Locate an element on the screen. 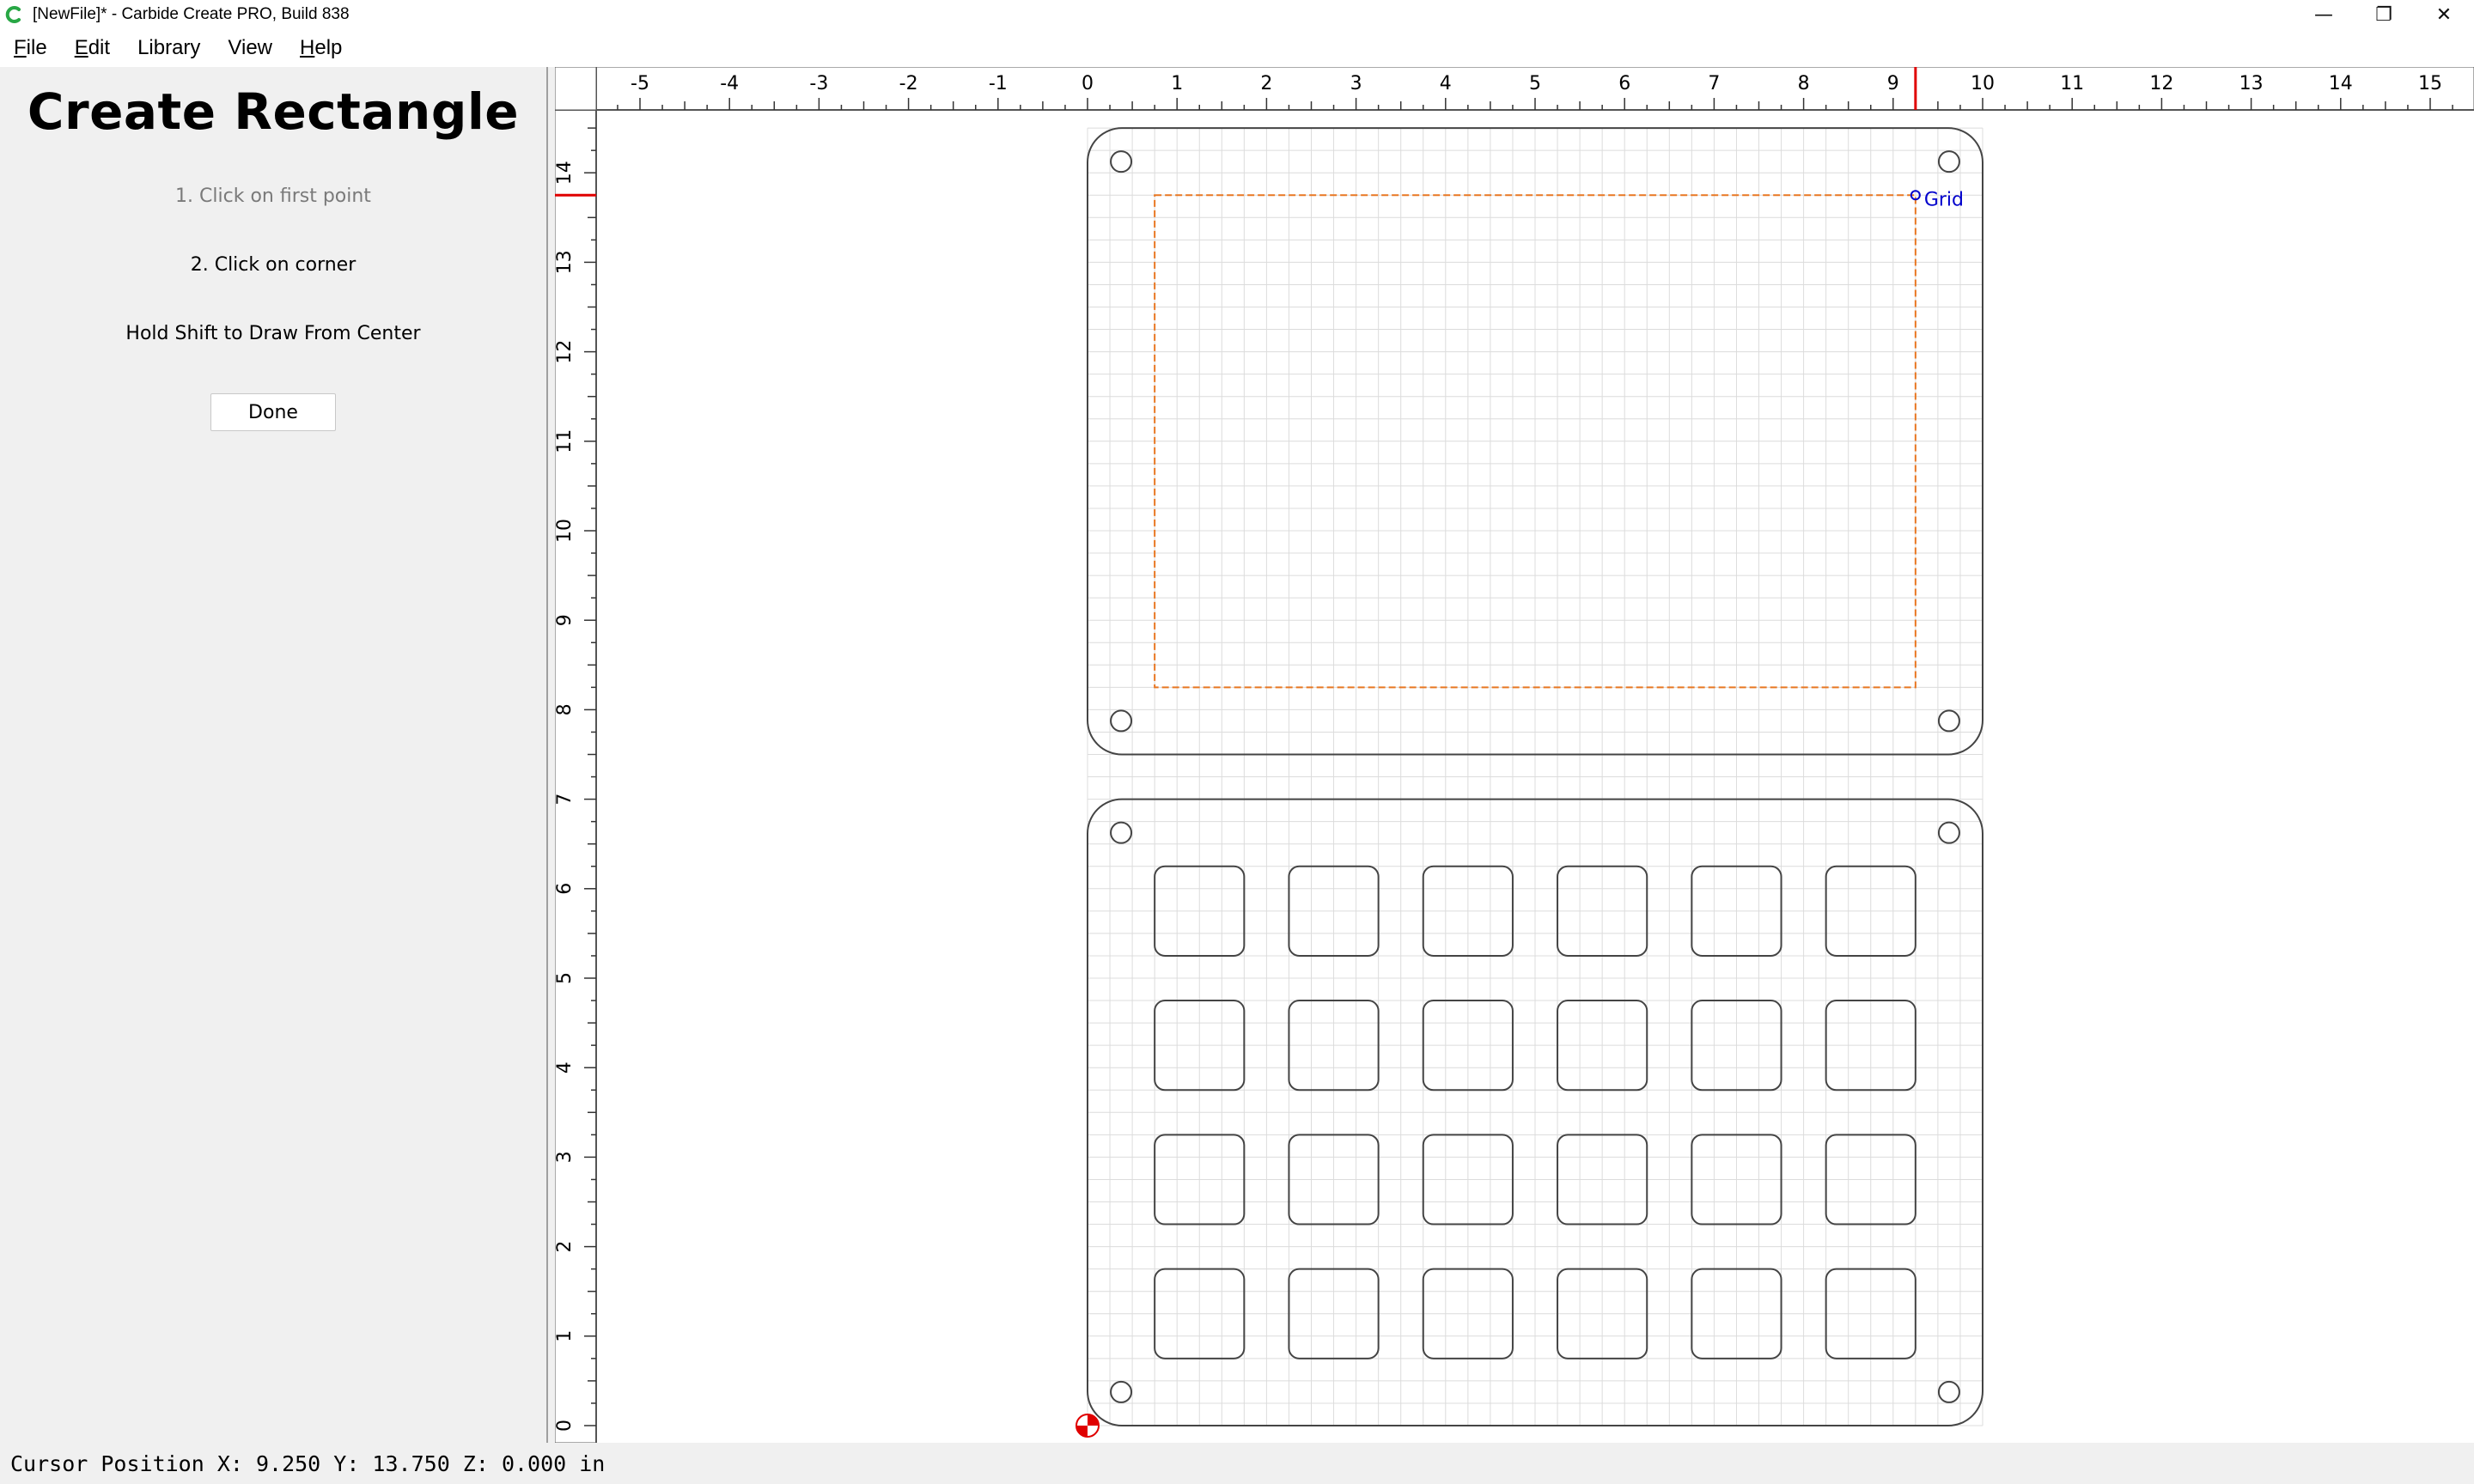 The image size is (2474, 1484). ruler-label-y: 2 is located at coordinates (565, 1247).